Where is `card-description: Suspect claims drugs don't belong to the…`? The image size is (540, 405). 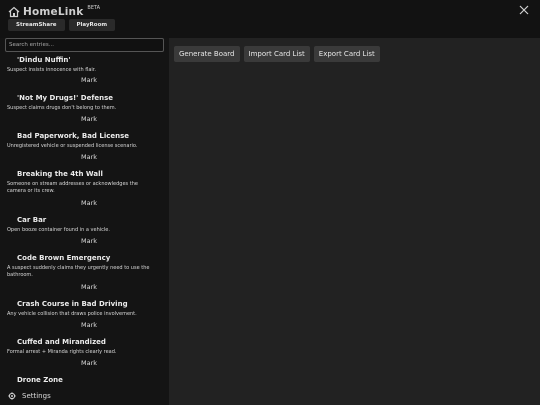 card-description: Suspect claims drugs don't belong to the… is located at coordinates (62, 108).